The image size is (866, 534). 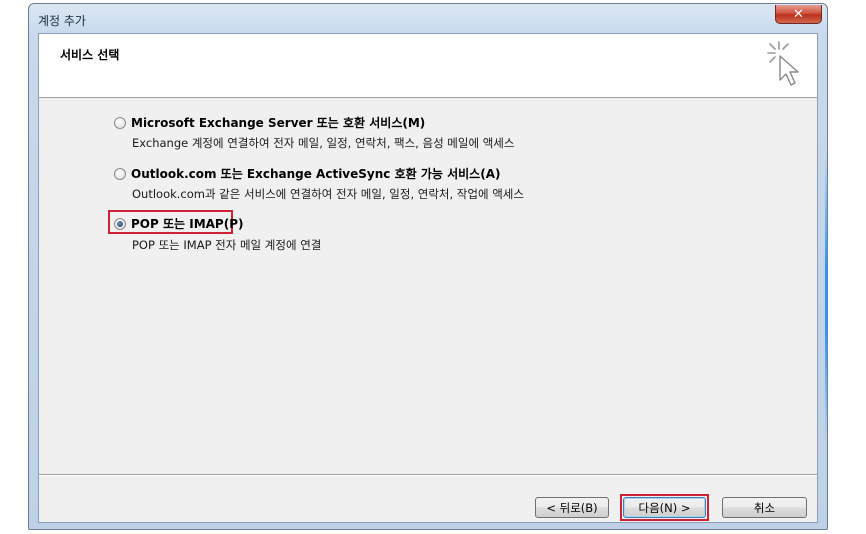 What do you see at coordinates (572, 507) in the screenshot?
I see `back-button: < 뒤로(B)` at bounding box center [572, 507].